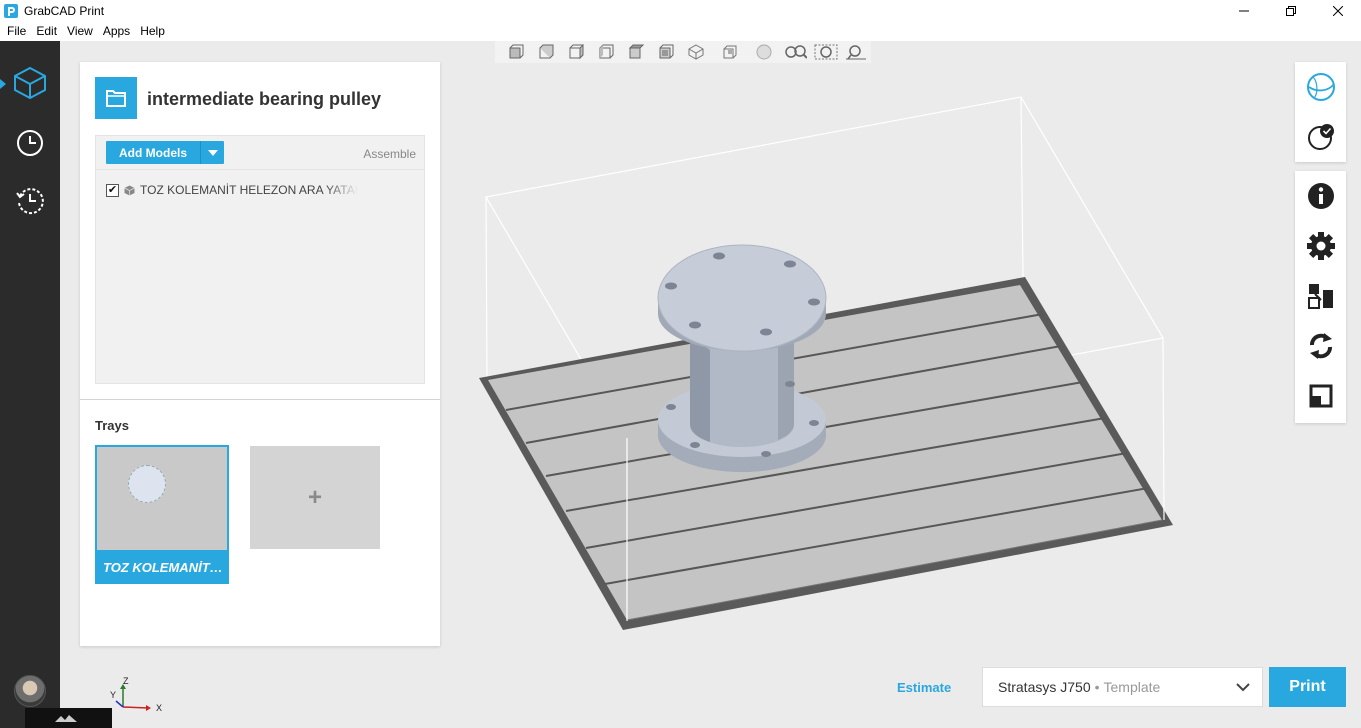 The height and width of the screenshot is (728, 1361). Describe the element at coordinates (46, 31) in the screenshot. I see `menu-edit: Edit` at that location.